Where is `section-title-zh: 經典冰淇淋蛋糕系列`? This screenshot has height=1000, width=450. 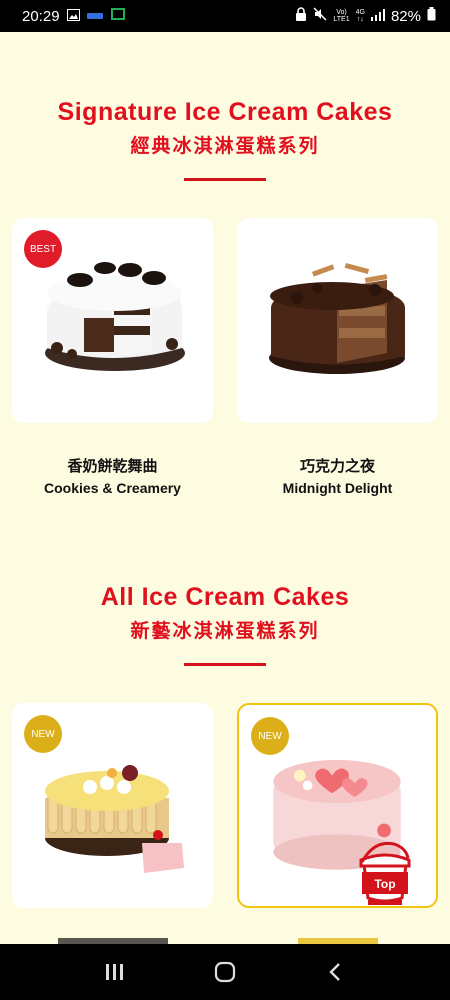
section-title-zh: 經典冰淇淋蛋糕系列 is located at coordinates (225, 146).